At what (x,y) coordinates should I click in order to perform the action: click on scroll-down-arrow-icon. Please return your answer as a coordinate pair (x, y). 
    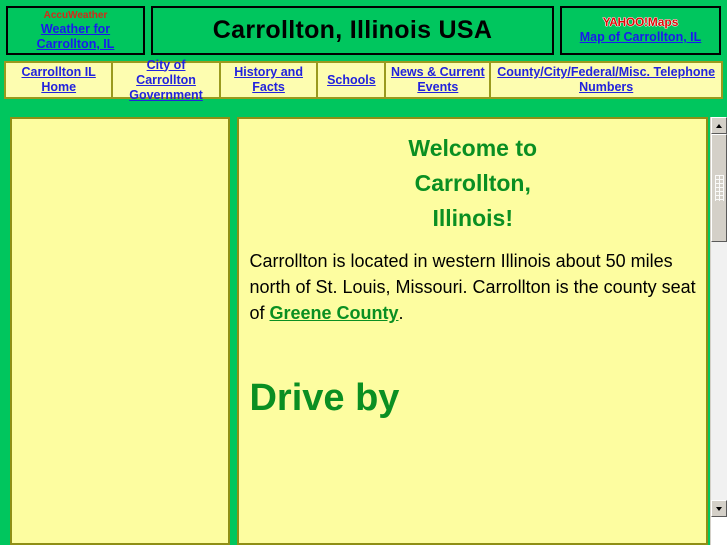
    Looking at the image, I should click on (719, 508).